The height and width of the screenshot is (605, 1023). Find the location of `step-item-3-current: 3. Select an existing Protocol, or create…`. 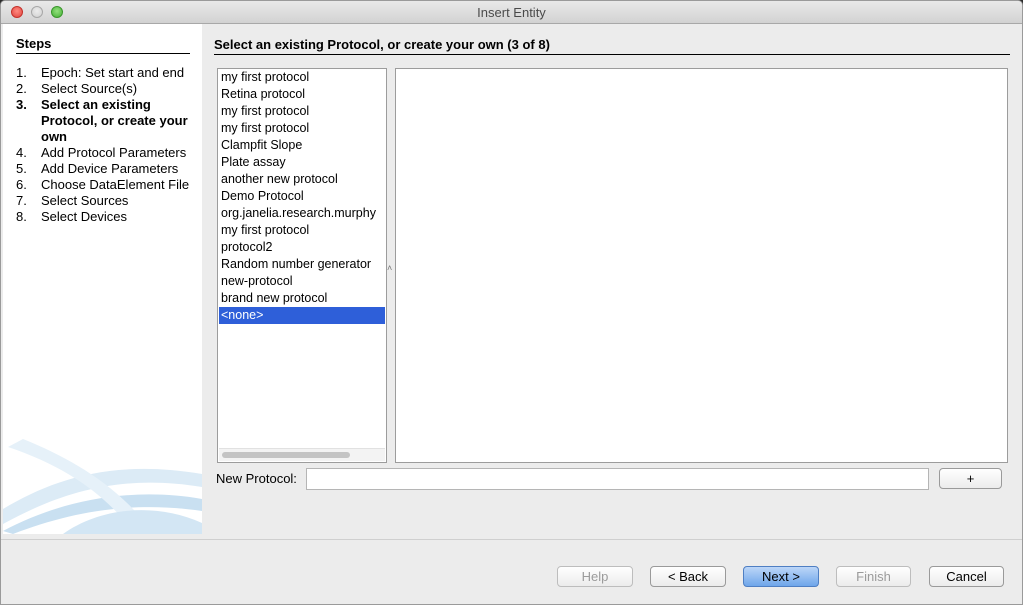

step-item-3-current: 3. Select an existing Protocol, or create… is located at coordinates (102, 120).